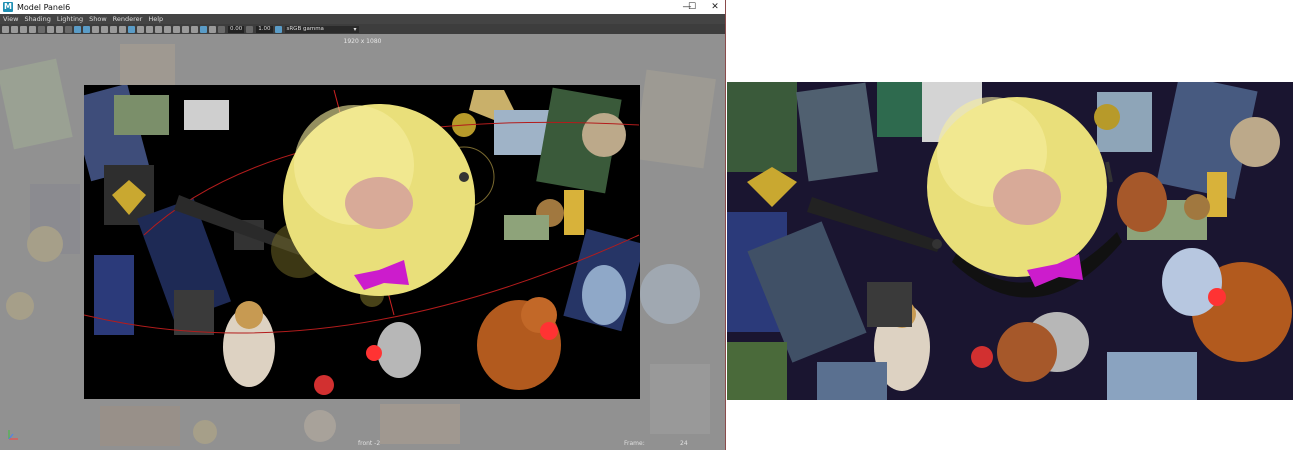 The image size is (1293, 450). What do you see at coordinates (10, 19) in the screenshot?
I see `menu-view: View` at bounding box center [10, 19].